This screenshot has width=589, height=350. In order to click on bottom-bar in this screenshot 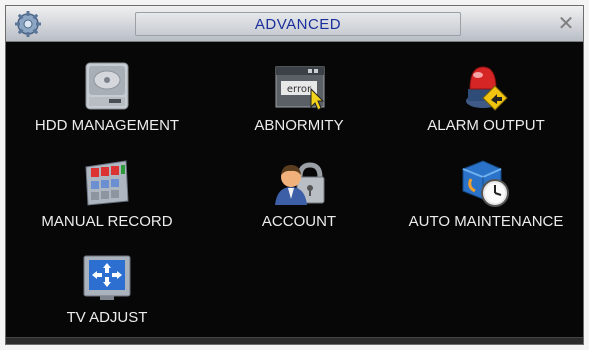, I will do `click(294, 340)`.